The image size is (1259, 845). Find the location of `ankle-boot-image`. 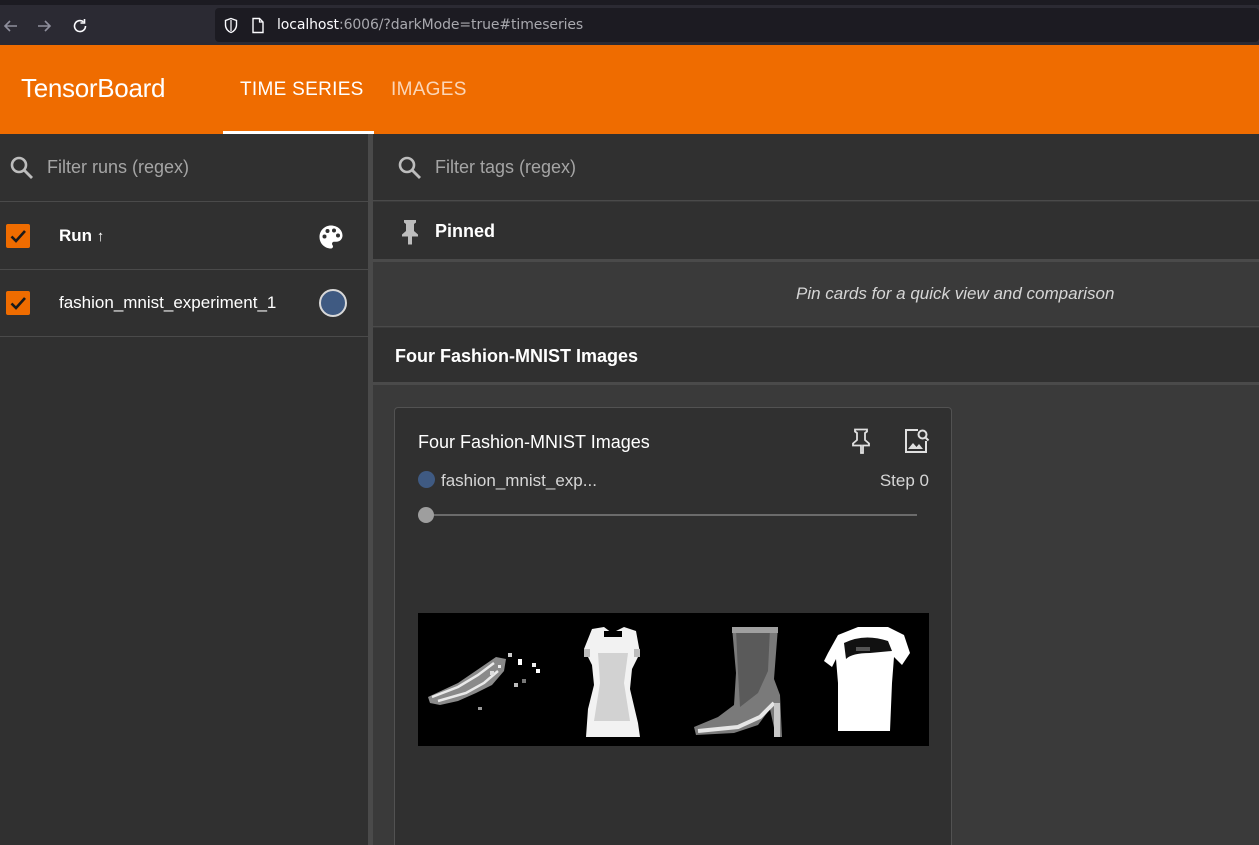

ankle-boot-image is located at coordinates (738, 682).